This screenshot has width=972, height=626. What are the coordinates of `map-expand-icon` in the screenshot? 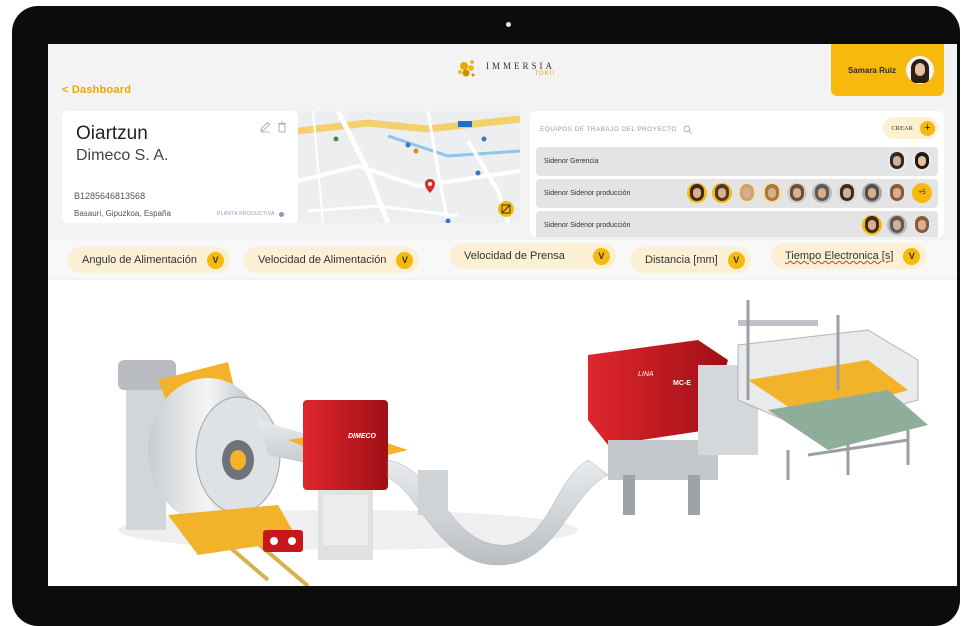 It's located at (506, 209).